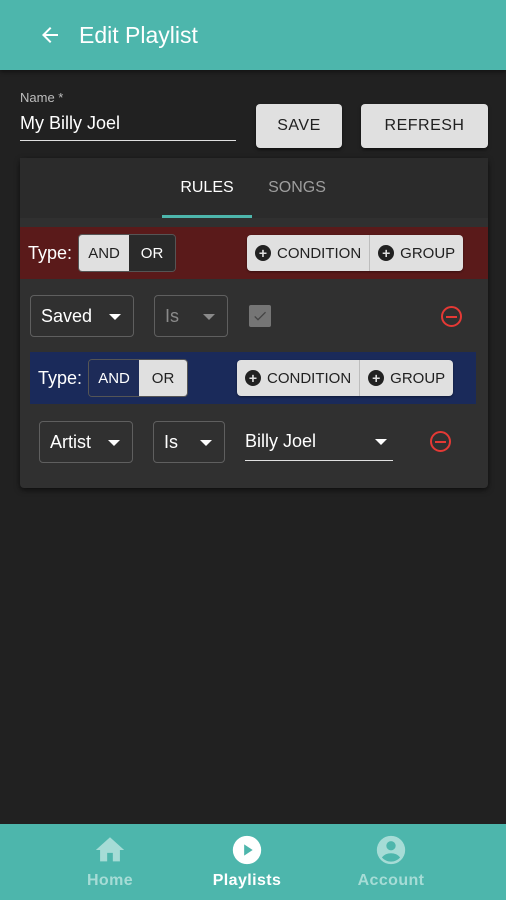  Describe the element at coordinates (319, 442) in the screenshot. I see `artist-autocomplete-input: Billy Joel` at that location.